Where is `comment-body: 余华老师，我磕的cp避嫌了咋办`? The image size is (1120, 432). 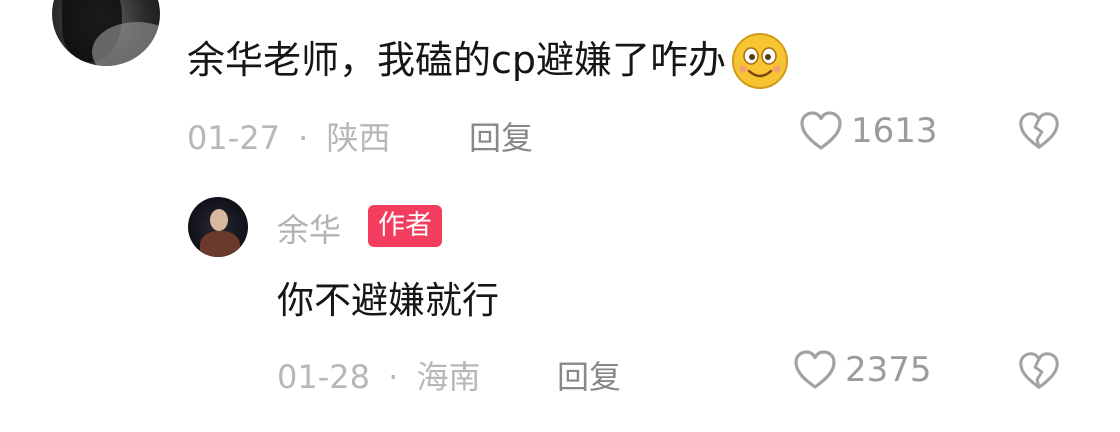 comment-body: 余华老师，我磕的cp避嫌了咋办 is located at coordinates (457, 60).